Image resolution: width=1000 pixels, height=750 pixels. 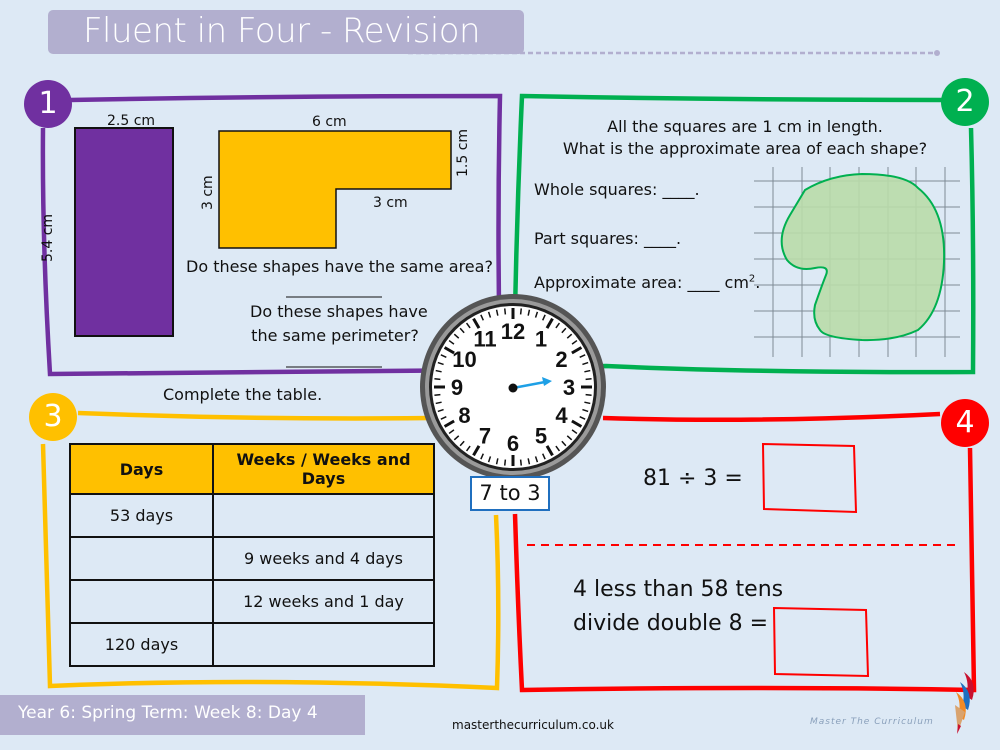 I want to click on equation-word-line1: 4 less than 58 tens, so click(x=678, y=589).